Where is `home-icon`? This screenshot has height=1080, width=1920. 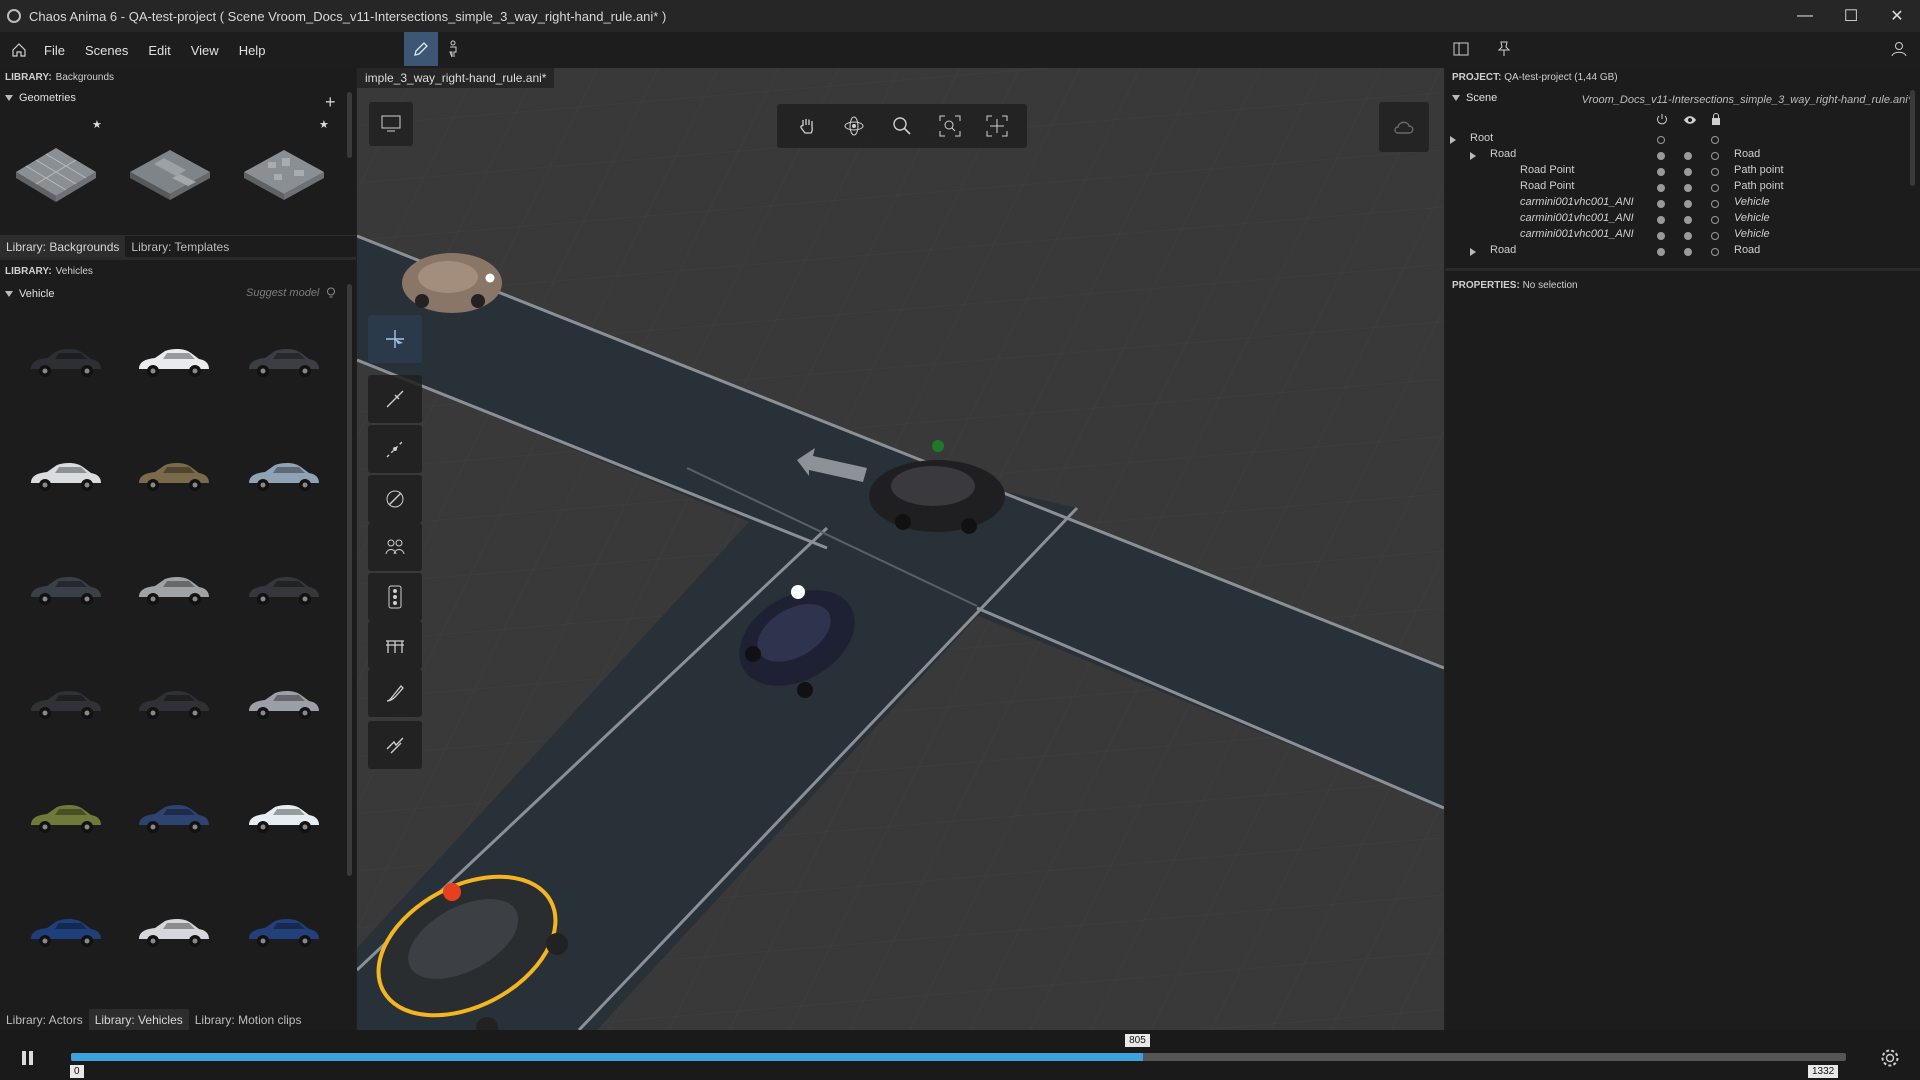 home-icon is located at coordinates (19, 50).